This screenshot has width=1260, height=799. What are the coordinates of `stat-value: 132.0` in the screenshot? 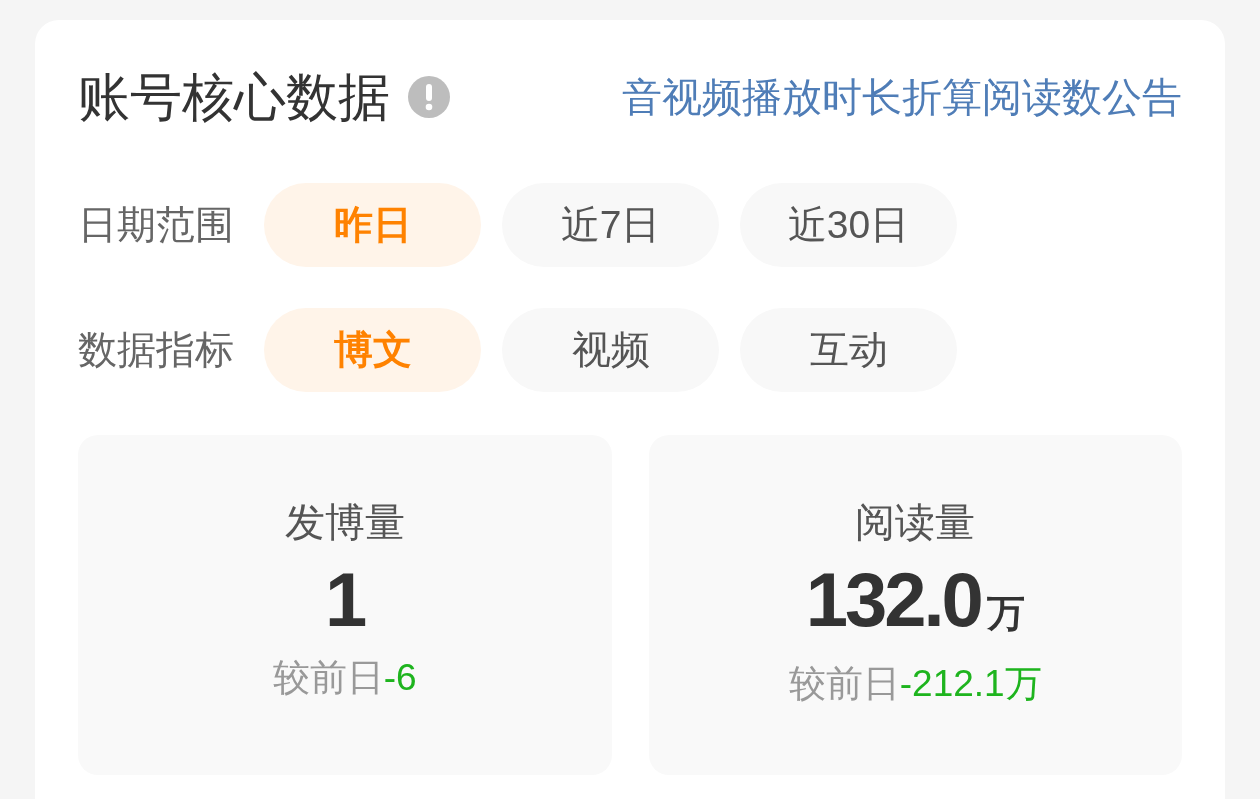 It's located at (893, 600).